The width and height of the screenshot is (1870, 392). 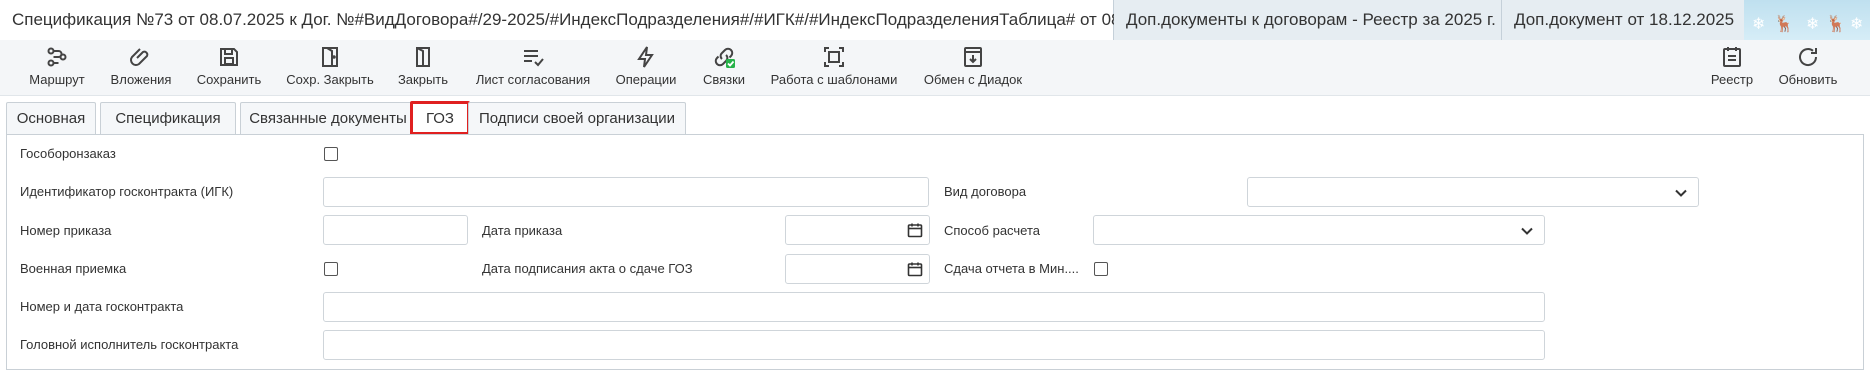 I want to click on diadoc-exchange-button: Обмен с Диадок, so click(x=973, y=69).